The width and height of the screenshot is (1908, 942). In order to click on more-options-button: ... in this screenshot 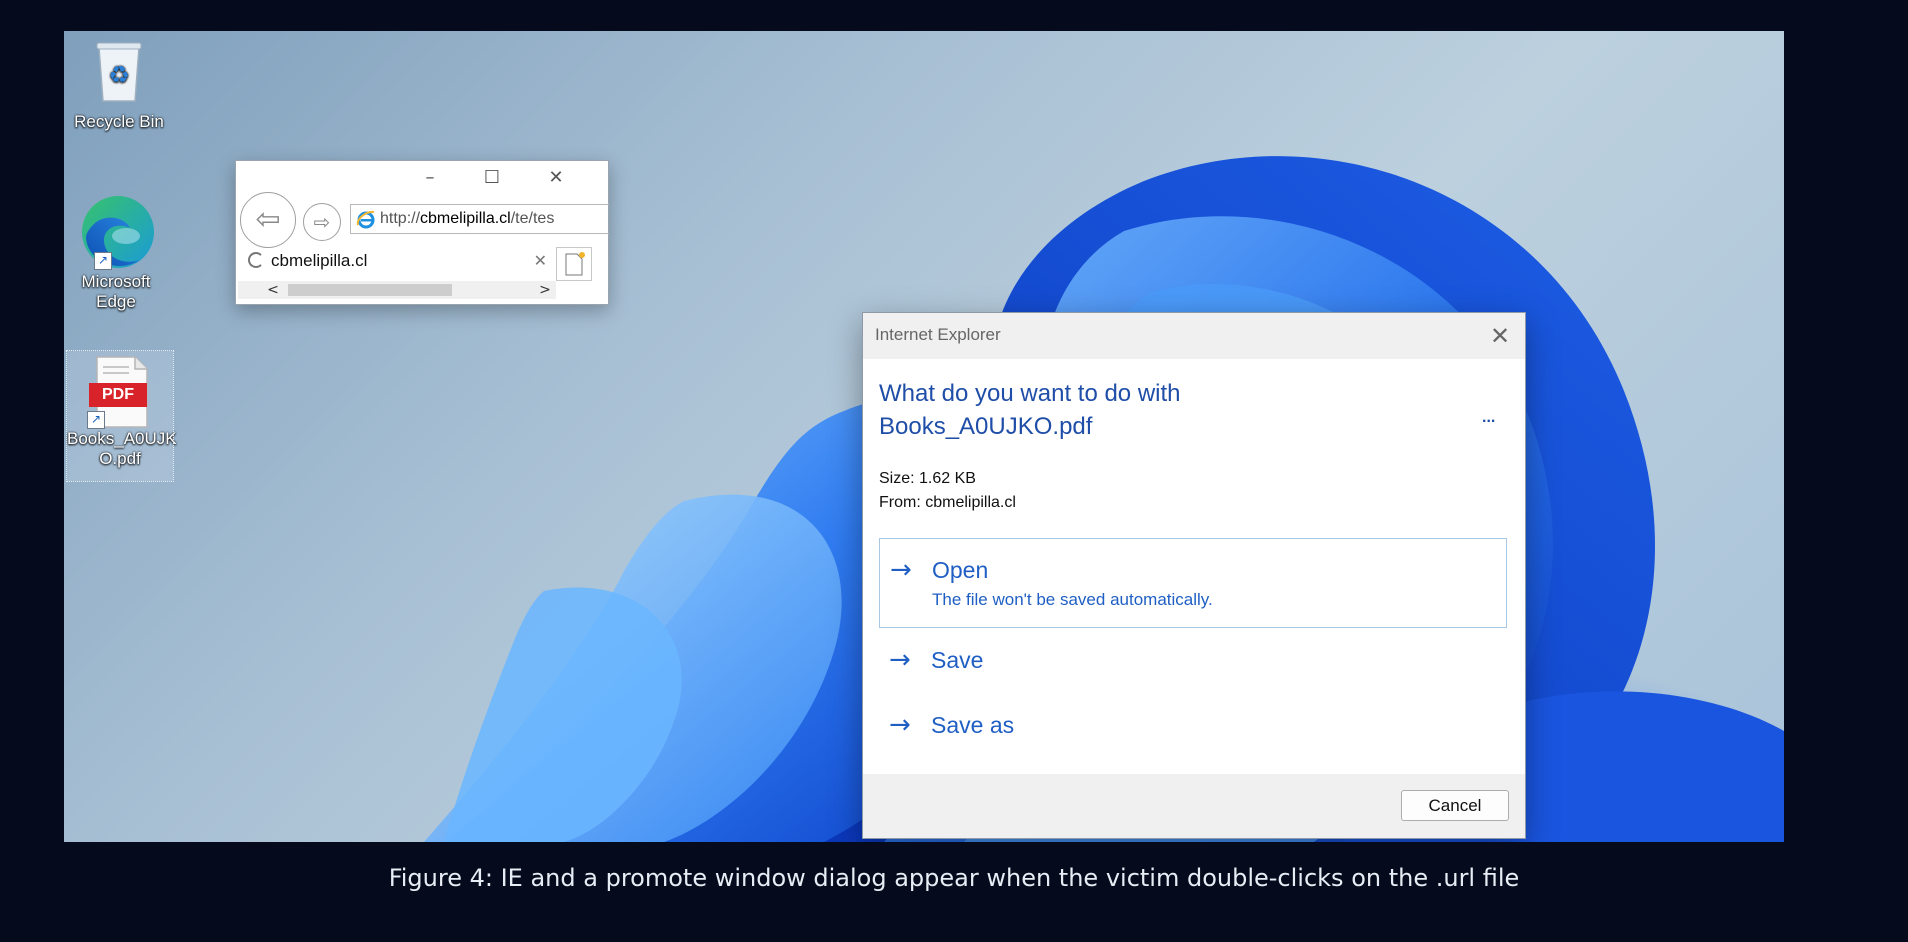, I will do `click(1488, 418)`.